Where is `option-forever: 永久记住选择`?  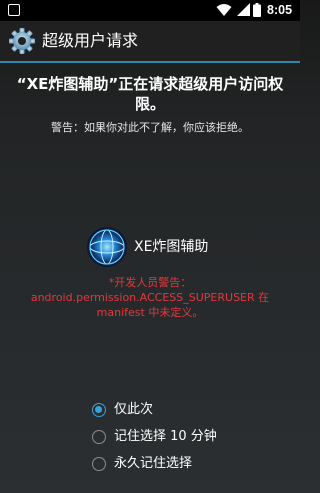 option-forever: 永久记住选择 is located at coordinates (187, 465).